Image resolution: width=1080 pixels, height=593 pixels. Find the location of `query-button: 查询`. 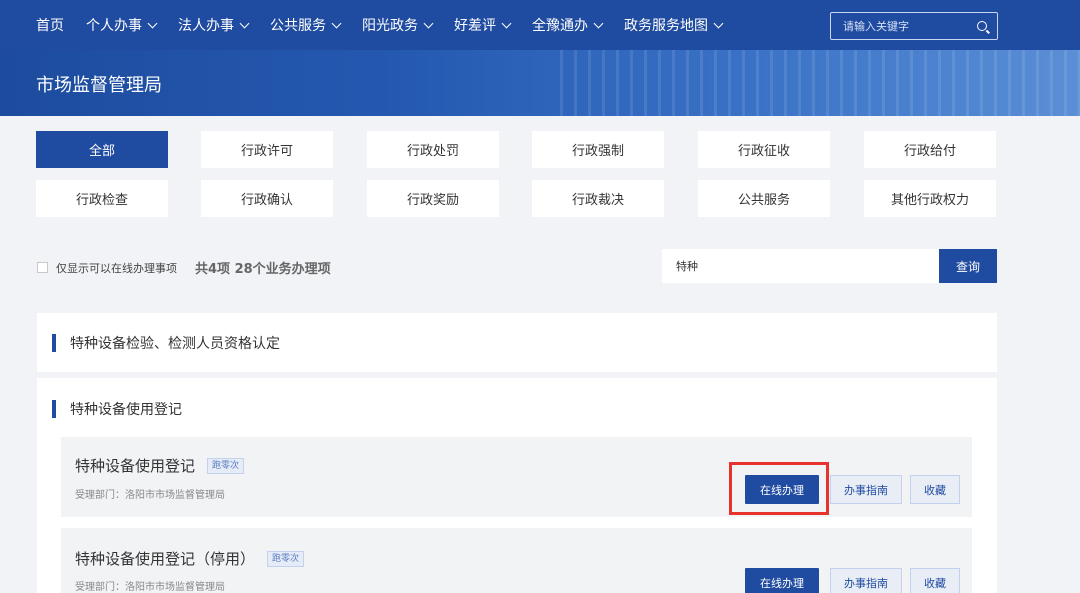

query-button: 查询 is located at coordinates (968, 266).